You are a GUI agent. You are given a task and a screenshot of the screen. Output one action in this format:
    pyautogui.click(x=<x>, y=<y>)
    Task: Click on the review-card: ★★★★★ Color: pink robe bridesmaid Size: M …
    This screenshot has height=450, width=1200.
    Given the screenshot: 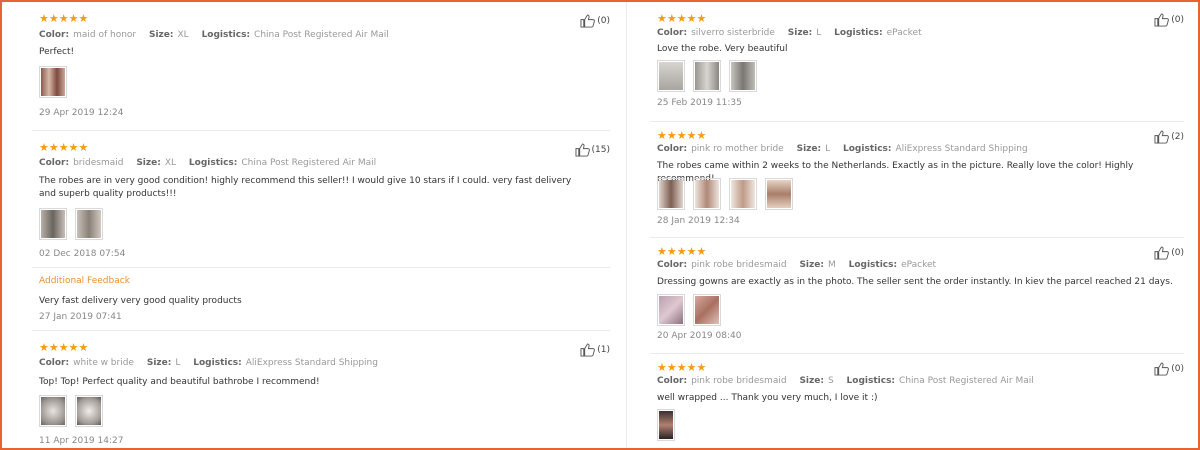 What is the action you would take?
    pyautogui.click(x=917, y=295)
    